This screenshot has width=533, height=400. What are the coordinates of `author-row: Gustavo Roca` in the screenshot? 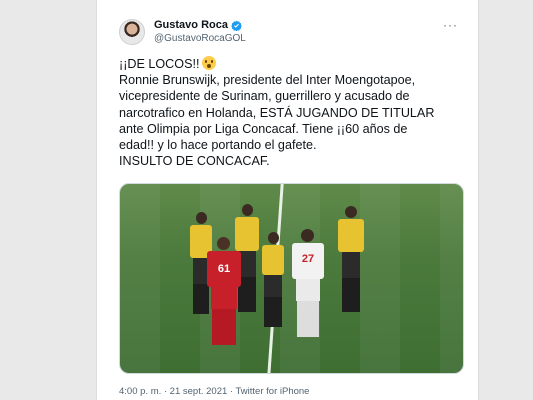 It's located at (198, 25).